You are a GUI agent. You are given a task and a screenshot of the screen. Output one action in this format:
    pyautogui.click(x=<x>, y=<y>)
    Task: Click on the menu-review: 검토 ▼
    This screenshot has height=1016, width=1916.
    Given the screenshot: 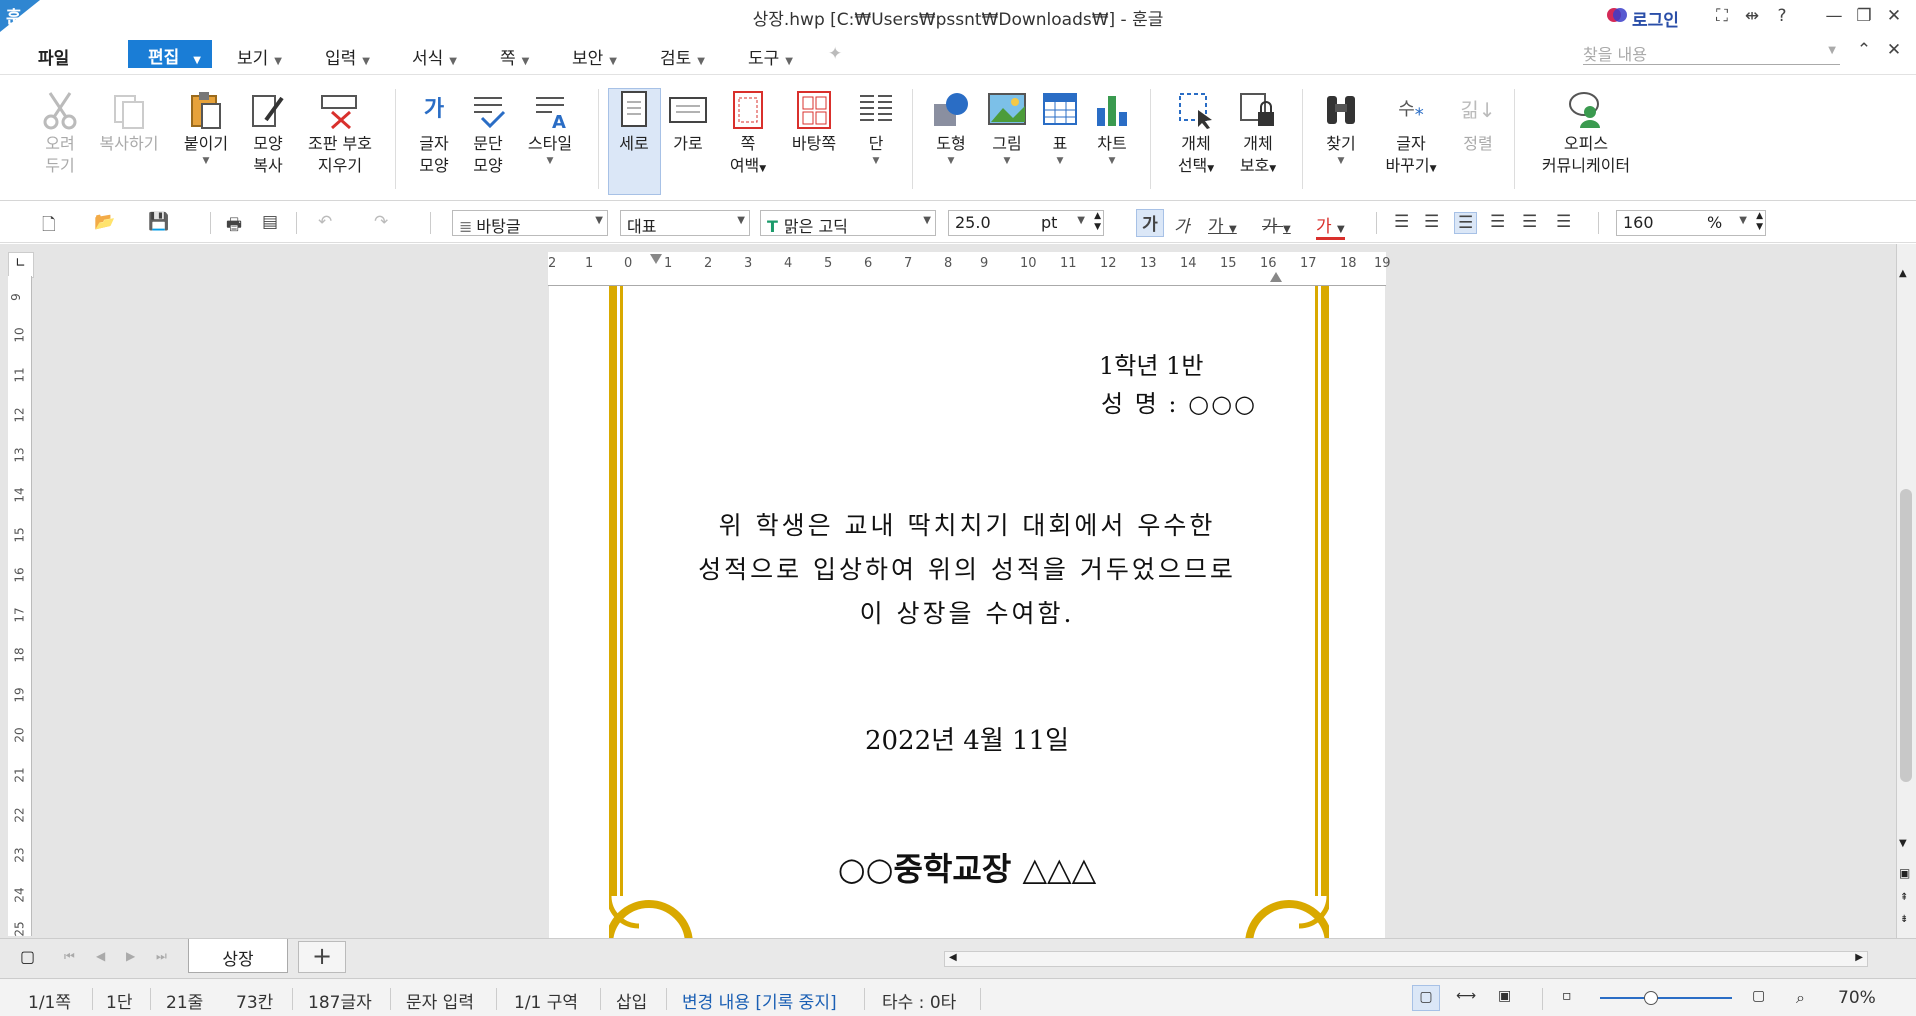 What is the action you would take?
    pyautogui.click(x=682, y=56)
    